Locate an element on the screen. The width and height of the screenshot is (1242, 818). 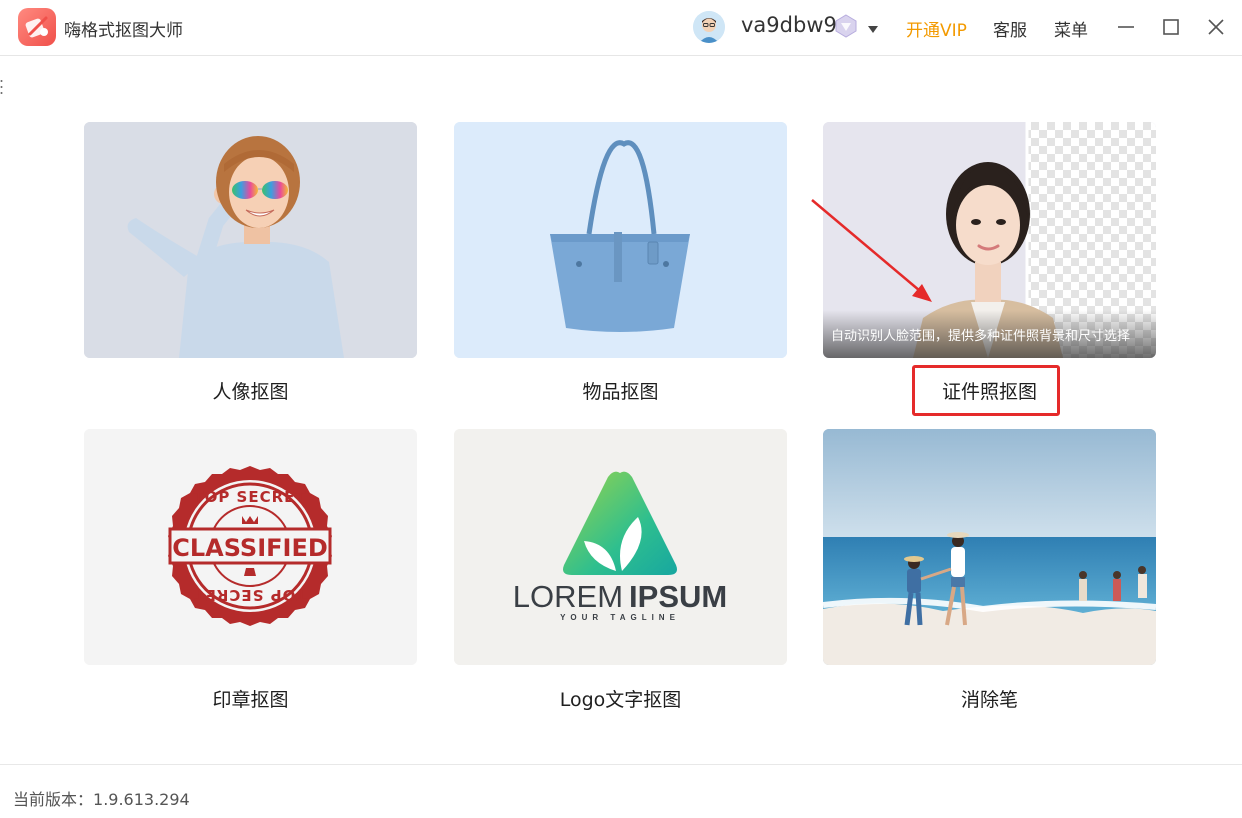
minimize-icon is located at coordinates (1126, 27).